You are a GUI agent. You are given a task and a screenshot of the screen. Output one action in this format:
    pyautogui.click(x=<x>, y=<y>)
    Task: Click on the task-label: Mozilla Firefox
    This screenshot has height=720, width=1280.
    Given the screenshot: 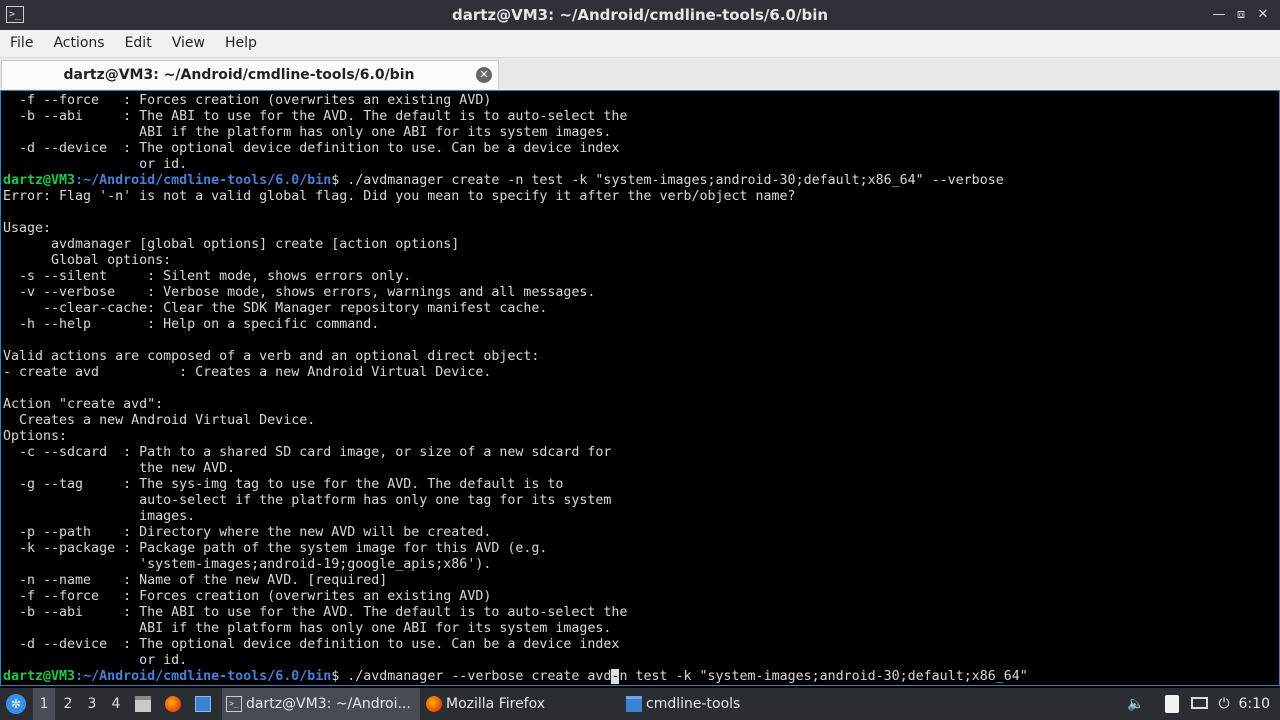 What is the action you would take?
    pyautogui.click(x=496, y=704)
    